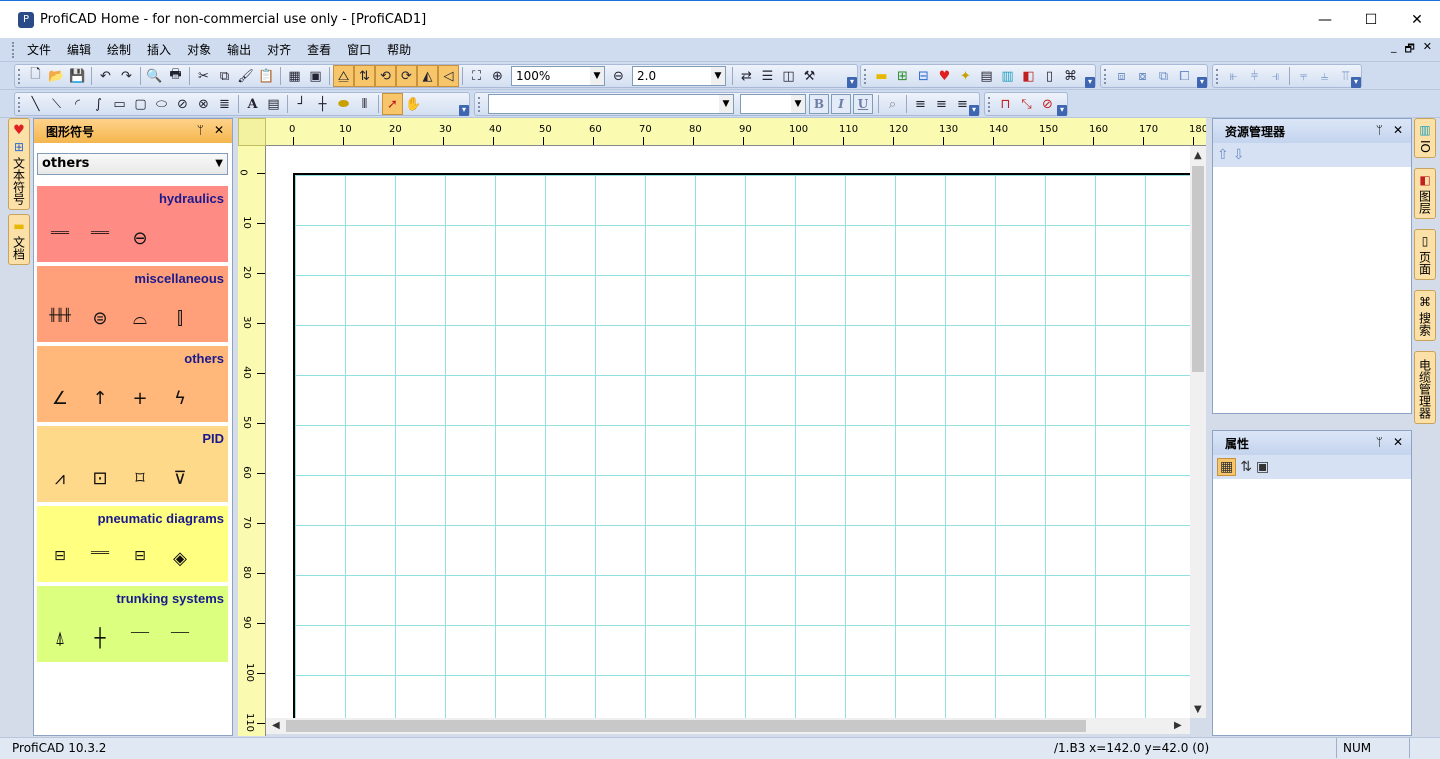 The width and height of the screenshot is (1440, 759). What do you see at coordinates (98, 104) in the screenshot?
I see `curve-icon: ∫` at bounding box center [98, 104].